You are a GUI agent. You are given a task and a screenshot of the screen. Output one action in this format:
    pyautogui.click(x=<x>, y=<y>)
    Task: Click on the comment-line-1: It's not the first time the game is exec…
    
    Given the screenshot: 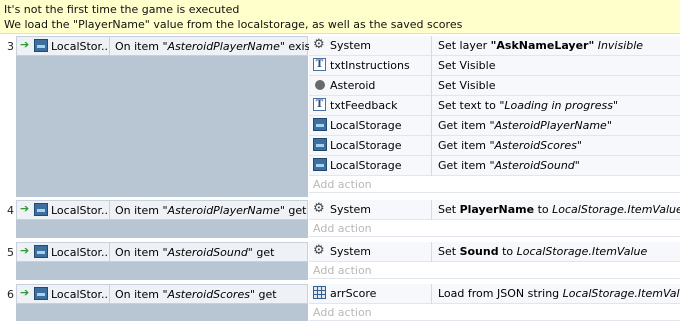 What is the action you would take?
    pyautogui.click(x=122, y=9)
    